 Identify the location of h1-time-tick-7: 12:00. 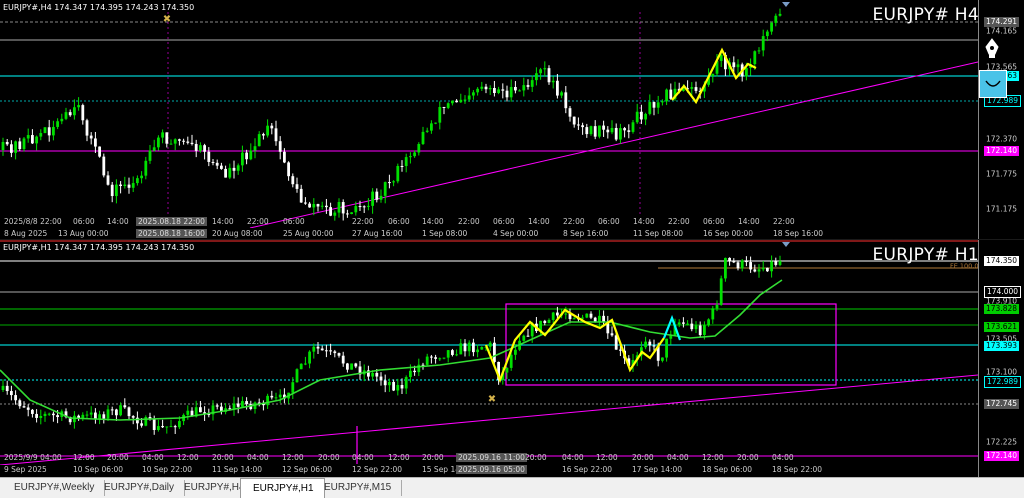
(293, 457).